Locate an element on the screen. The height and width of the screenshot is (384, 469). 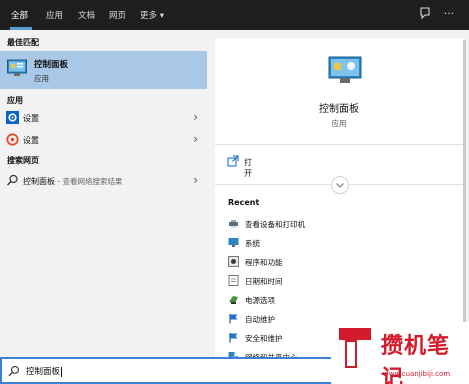
chevron-down-icon is located at coordinates (340, 185).